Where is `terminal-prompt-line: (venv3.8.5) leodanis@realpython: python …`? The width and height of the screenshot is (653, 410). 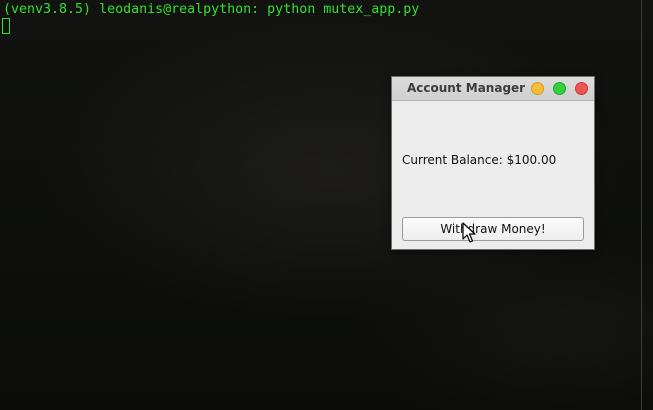 terminal-prompt-line: (venv3.8.5) leodanis@realpython: python … is located at coordinates (211, 9).